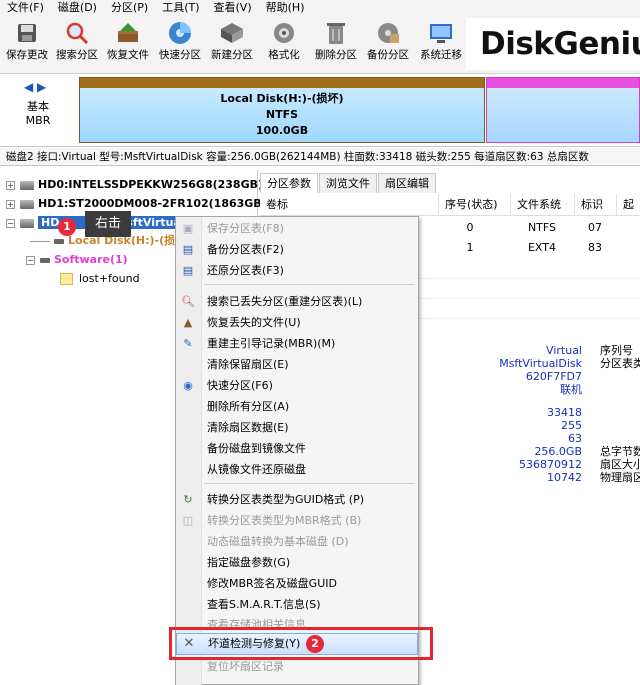 The image size is (640, 685). Describe the element at coordinates (553, 44) in the screenshot. I see `diskgenius-logo: DiskGenius` at that location.